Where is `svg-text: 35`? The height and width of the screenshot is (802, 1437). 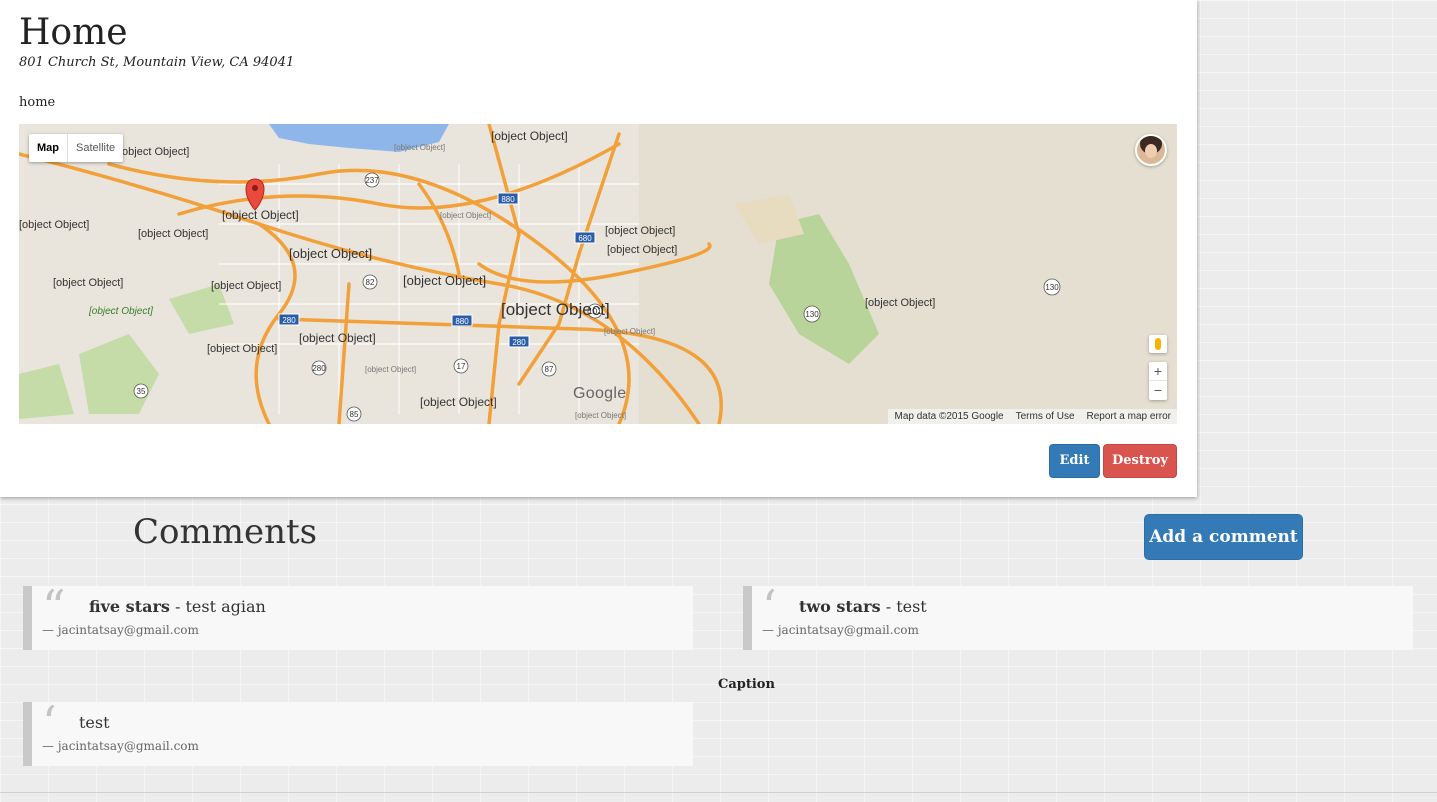
svg-text: 35 is located at coordinates (141, 391).